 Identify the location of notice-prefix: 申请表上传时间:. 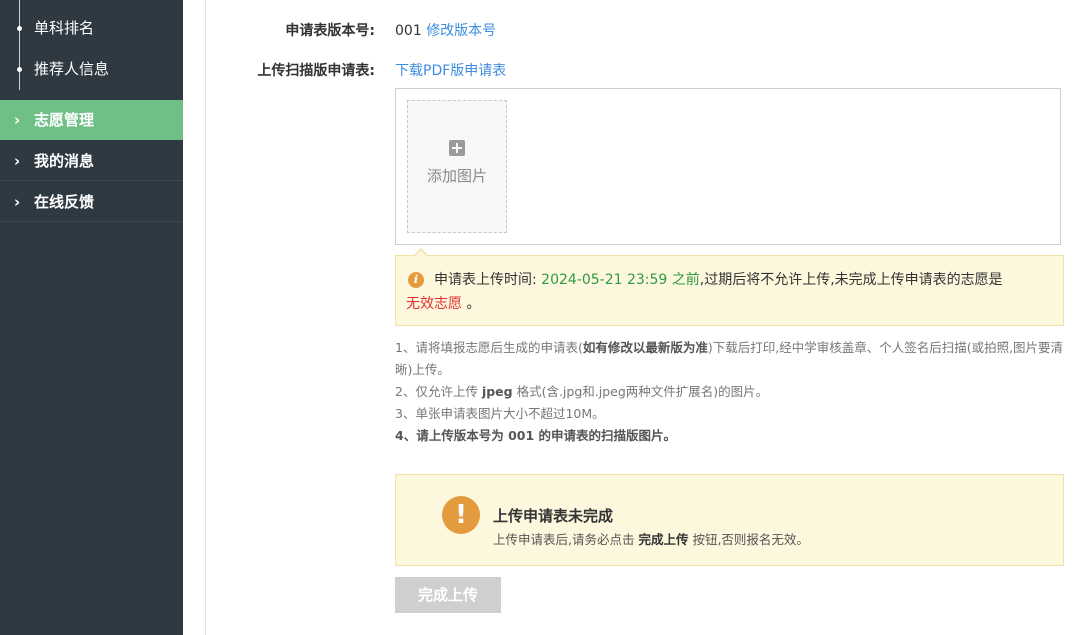
(485, 280).